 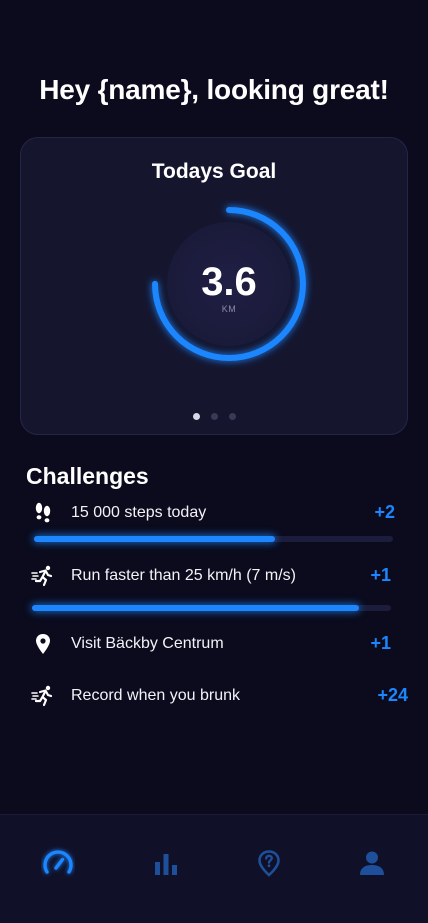 I want to click on bar-chart-icon, so click(x=166, y=864).